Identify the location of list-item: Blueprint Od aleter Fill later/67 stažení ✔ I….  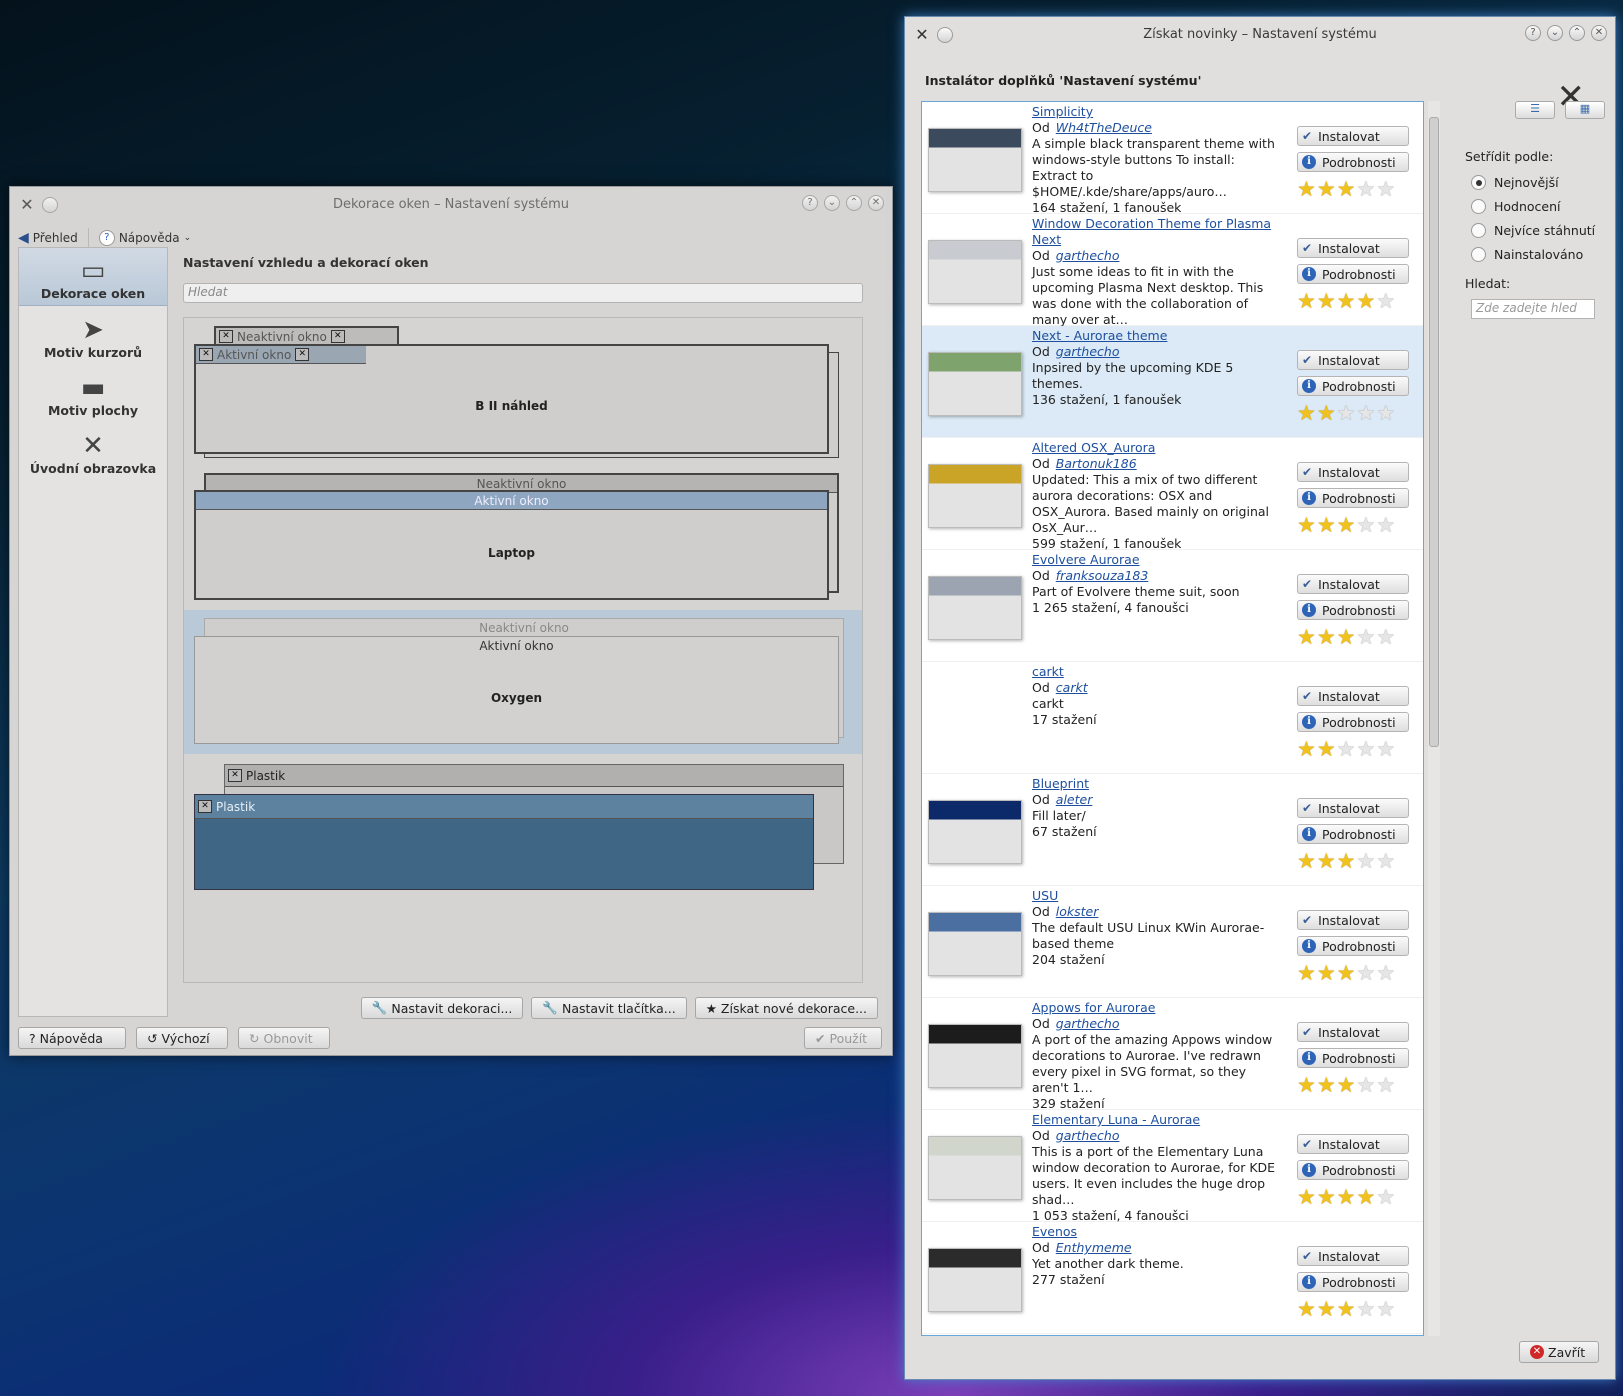
(1172, 830).